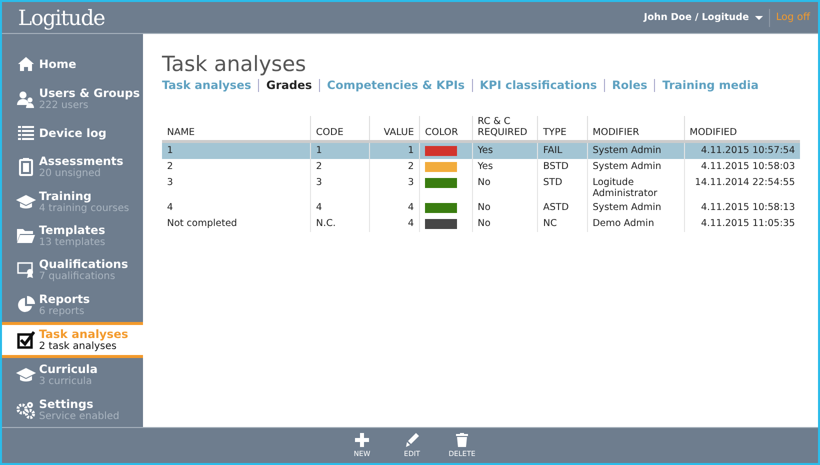  What do you see at coordinates (72, 167) in the screenshot?
I see `sidebar-item: Assessments 20 unsigned` at bounding box center [72, 167].